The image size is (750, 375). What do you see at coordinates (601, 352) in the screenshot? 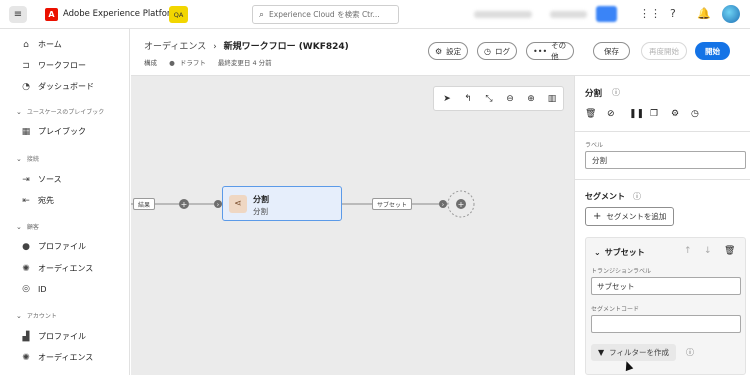
I see `filter-icon: ▼` at bounding box center [601, 352].